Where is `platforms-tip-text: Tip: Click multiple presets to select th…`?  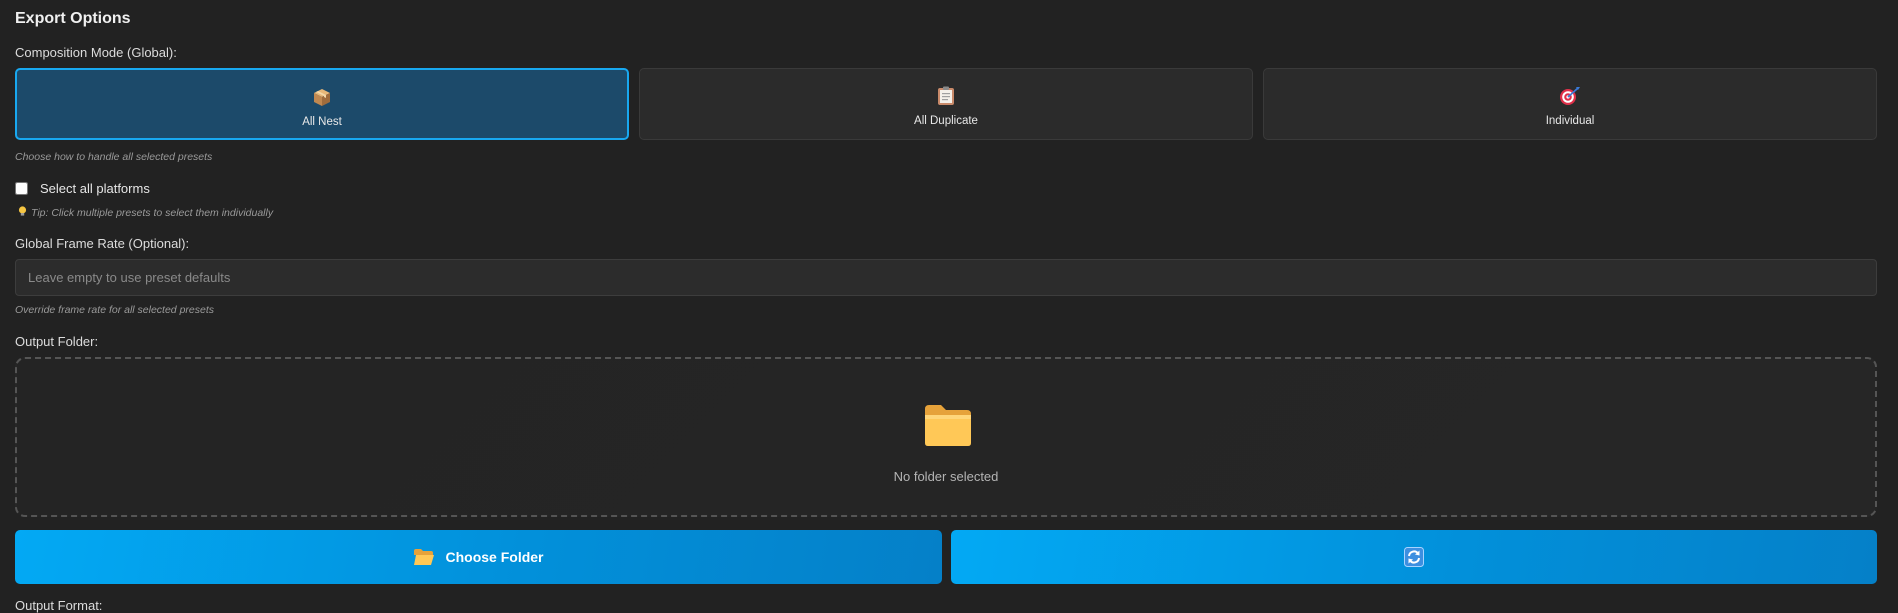 platforms-tip-text: Tip: Click multiple presets to select th… is located at coordinates (152, 213).